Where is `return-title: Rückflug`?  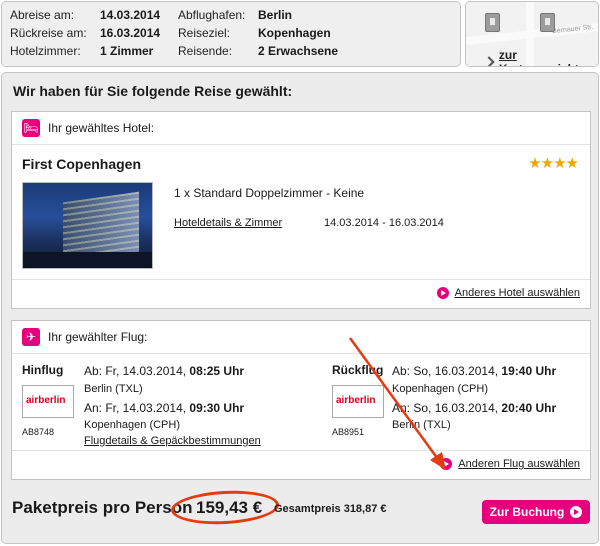
return-title: Rückflug is located at coordinates (358, 370).